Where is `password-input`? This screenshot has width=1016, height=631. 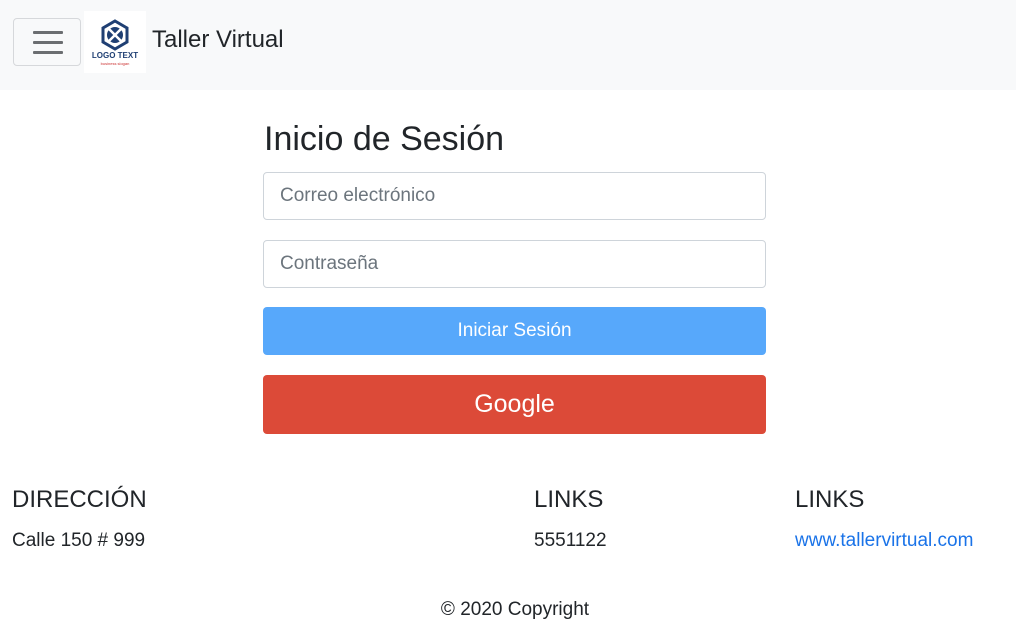
password-input is located at coordinates (514, 264).